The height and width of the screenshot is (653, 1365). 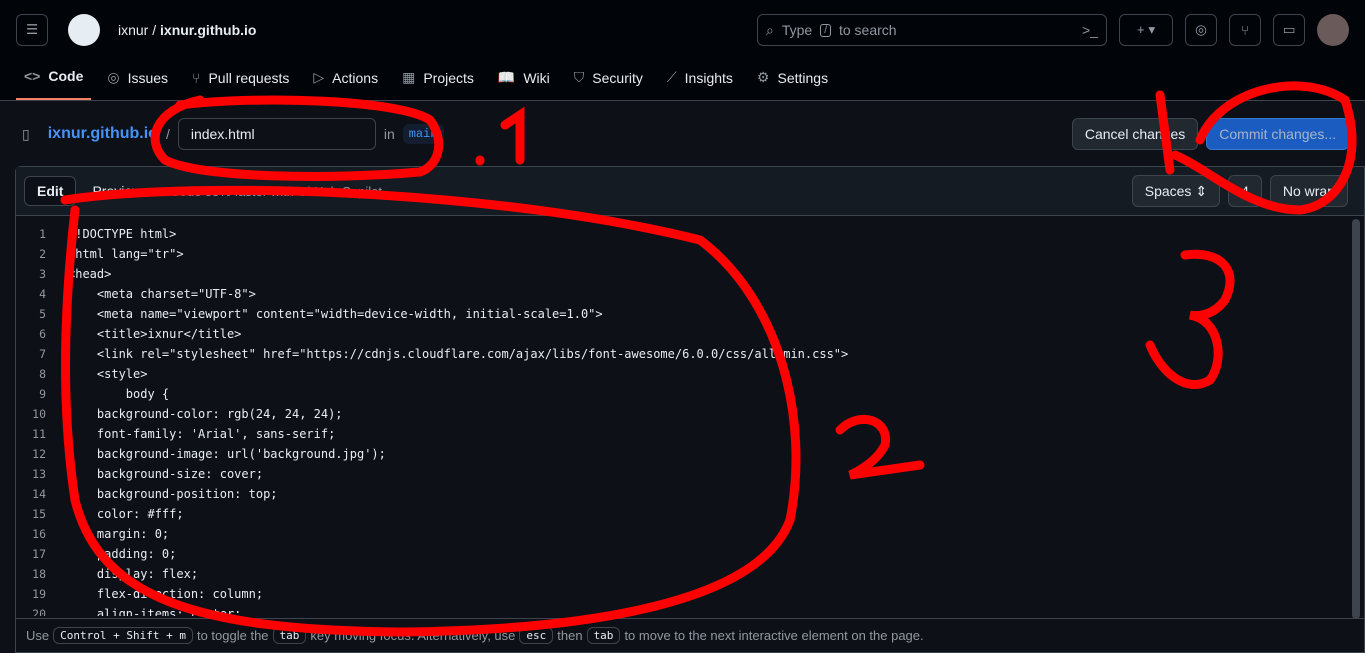 I want to click on wrap-mode-select: No wrap, so click(x=1308, y=191).